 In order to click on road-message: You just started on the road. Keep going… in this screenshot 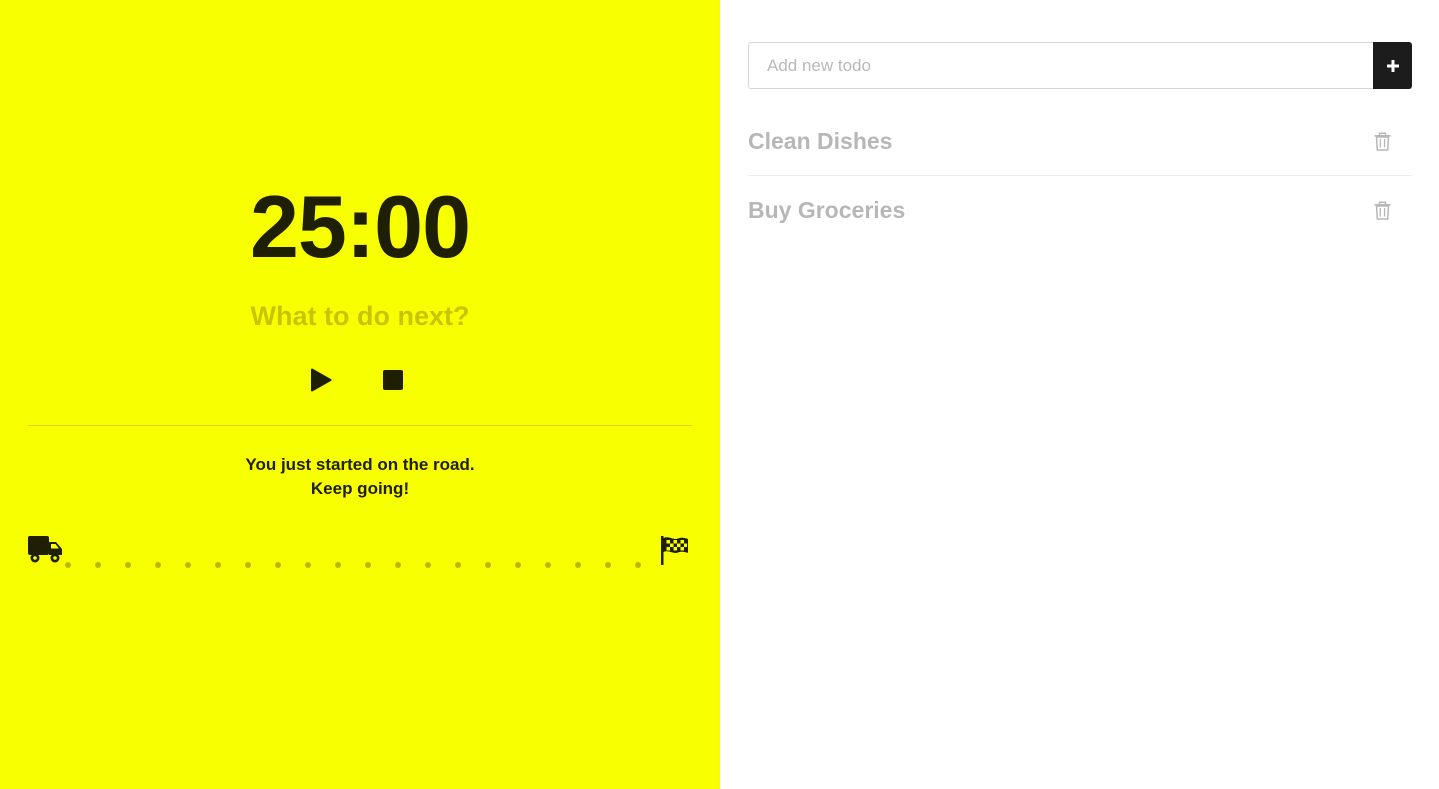, I will do `click(360, 477)`.